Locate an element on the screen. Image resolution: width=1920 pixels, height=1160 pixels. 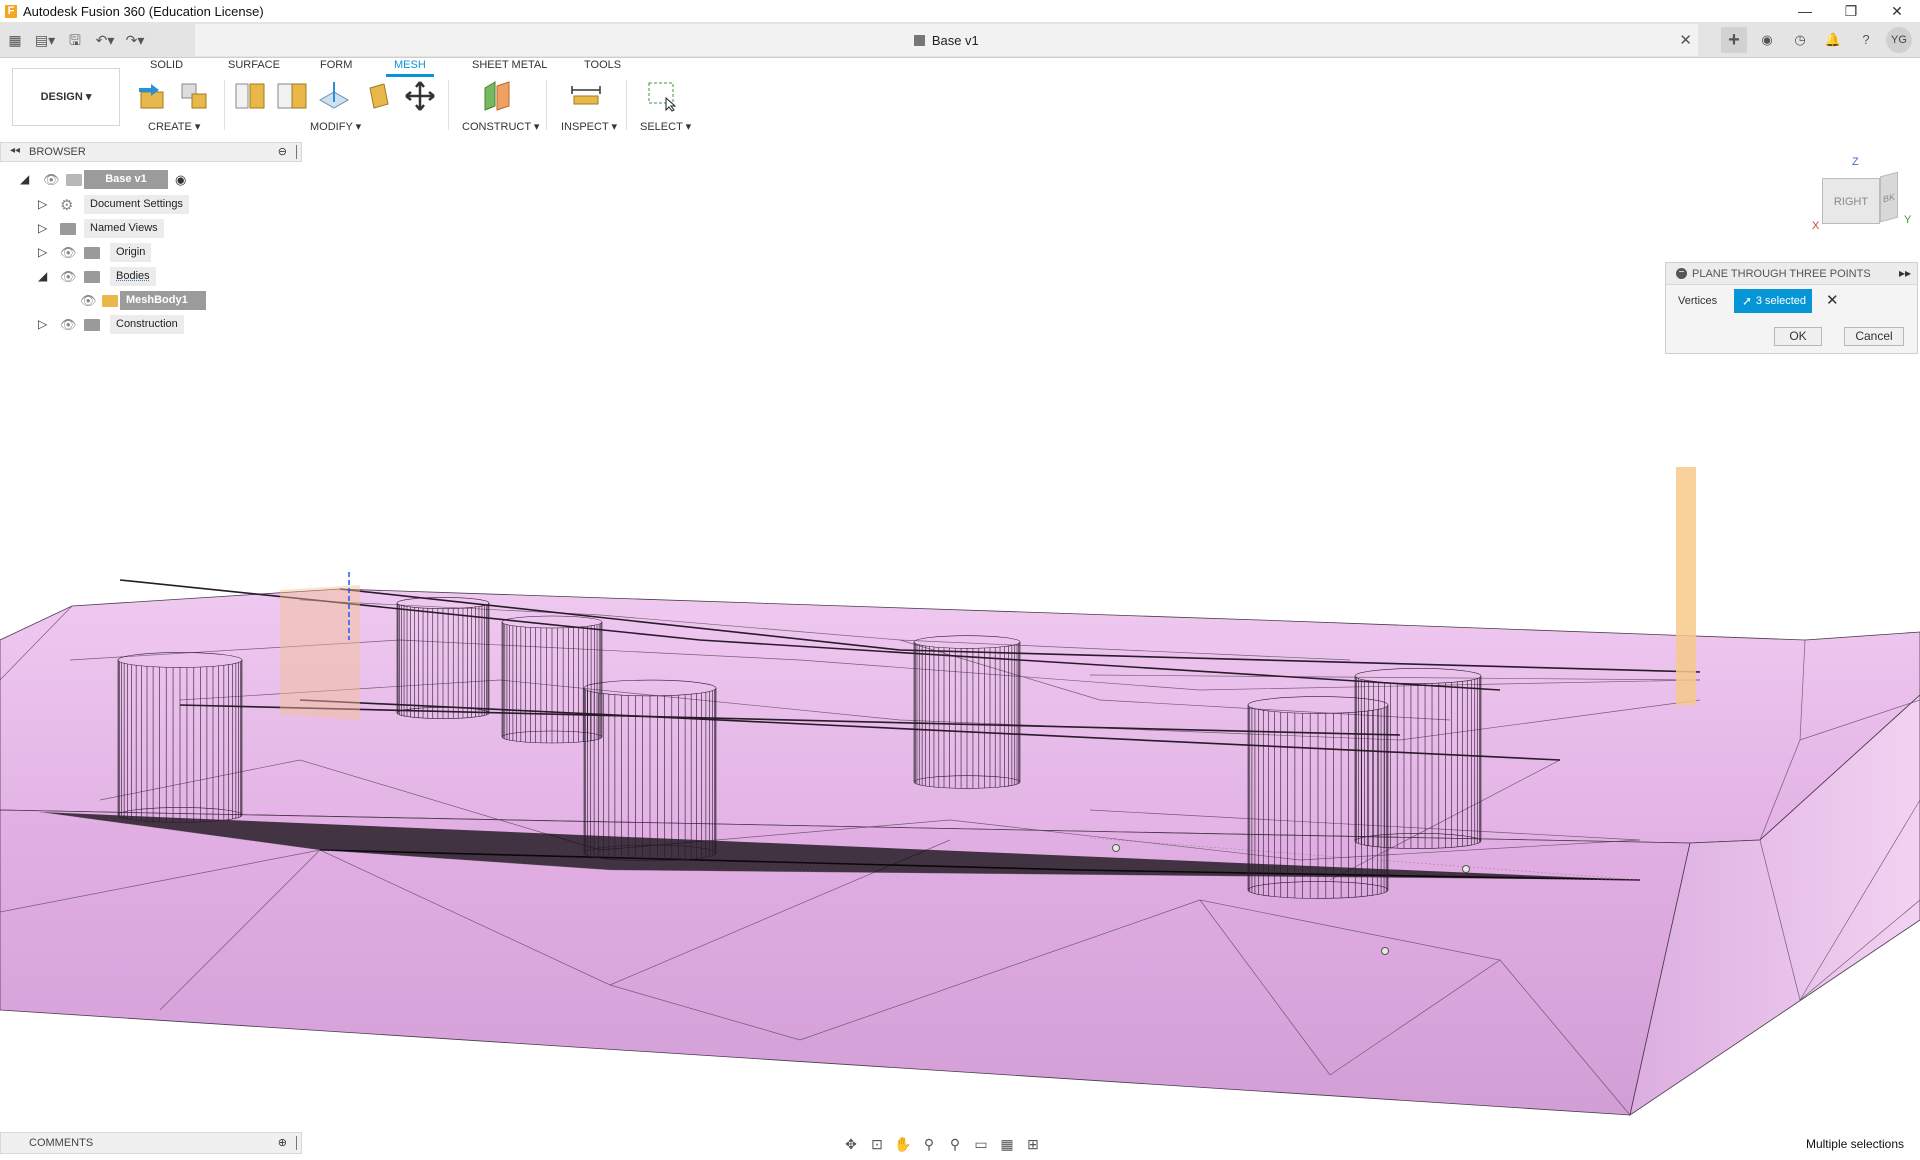
tab-solid: SOLID is located at coordinates (166, 65).